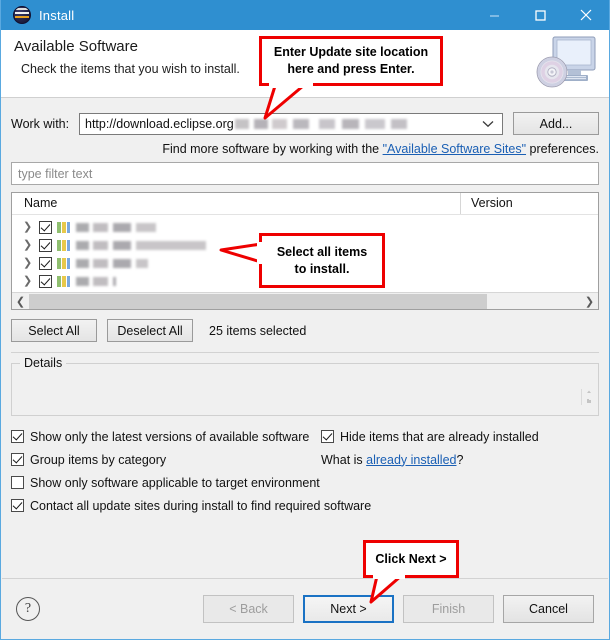  I want to click on chevron-down-icon, so click(488, 124).